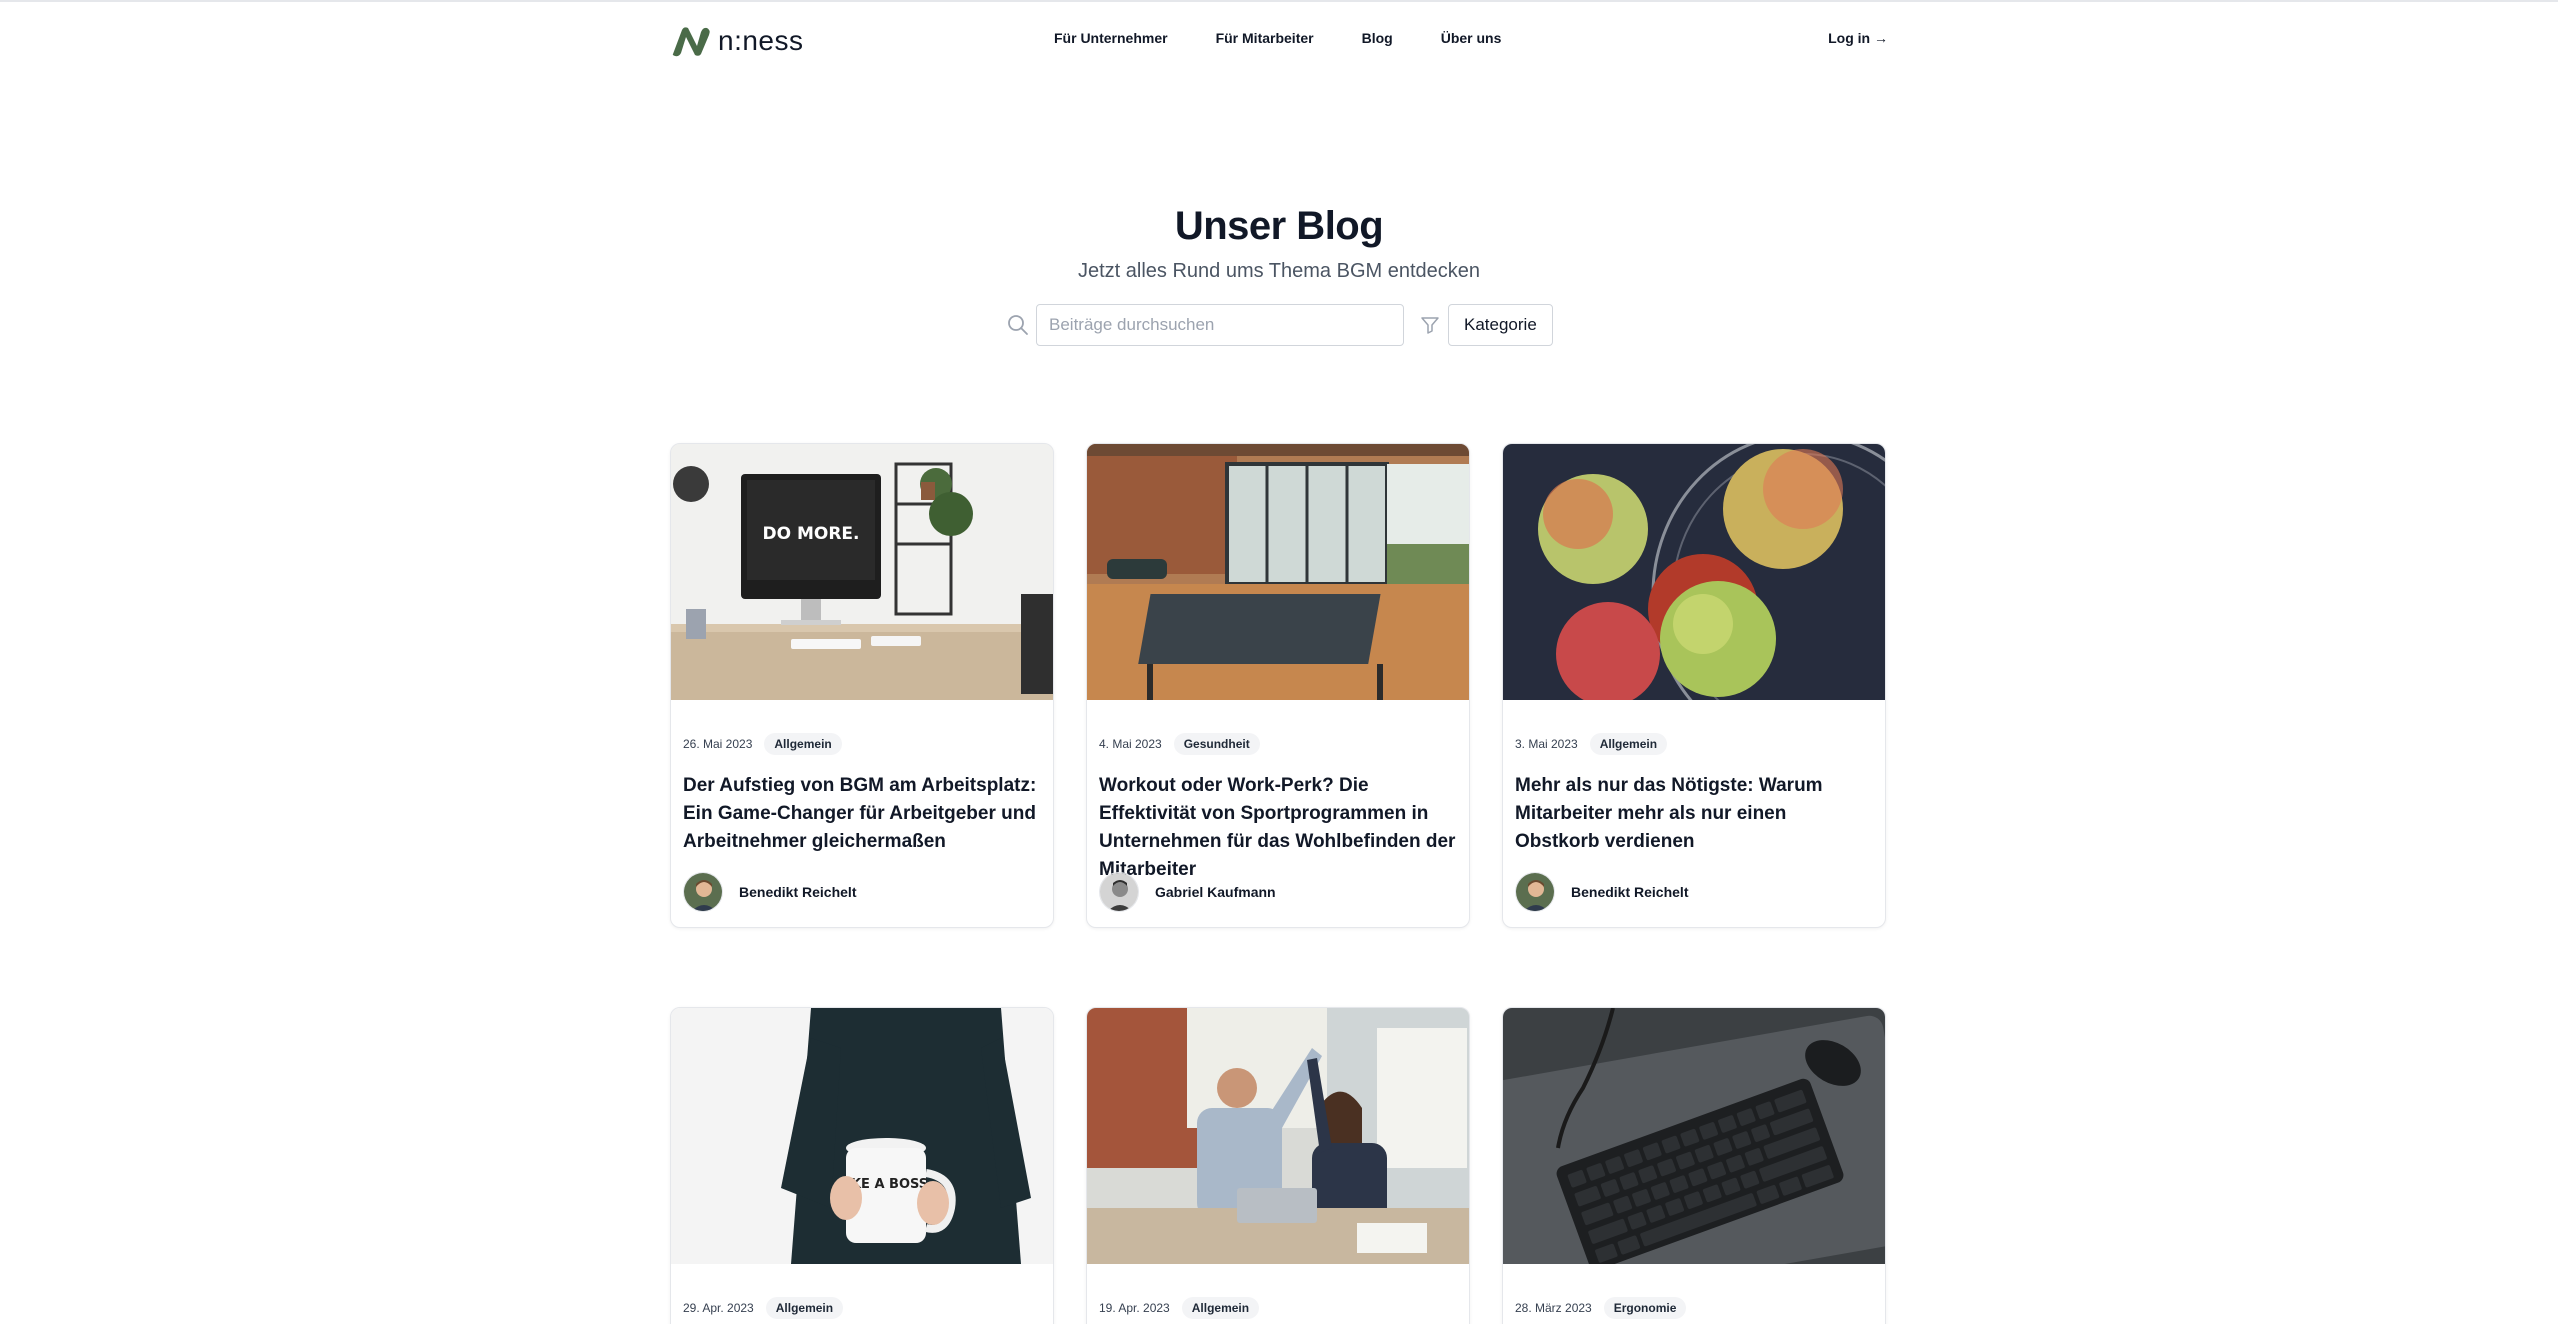 The width and height of the screenshot is (2558, 1324). What do you see at coordinates (1279, 226) in the screenshot?
I see `page-title: Unser Blog` at bounding box center [1279, 226].